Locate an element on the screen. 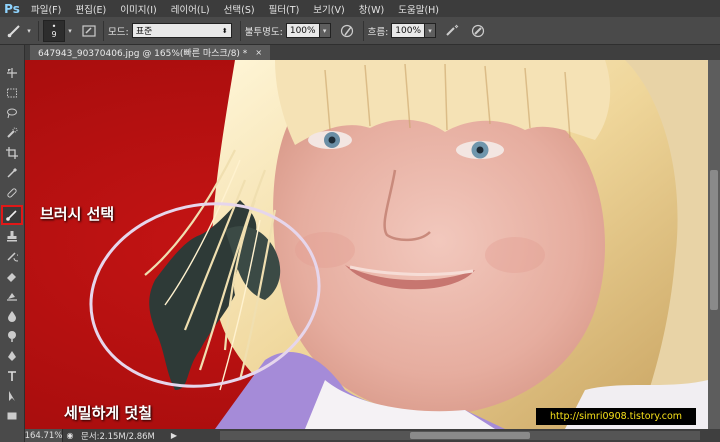  history-brush-tool is located at coordinates (12, 256).